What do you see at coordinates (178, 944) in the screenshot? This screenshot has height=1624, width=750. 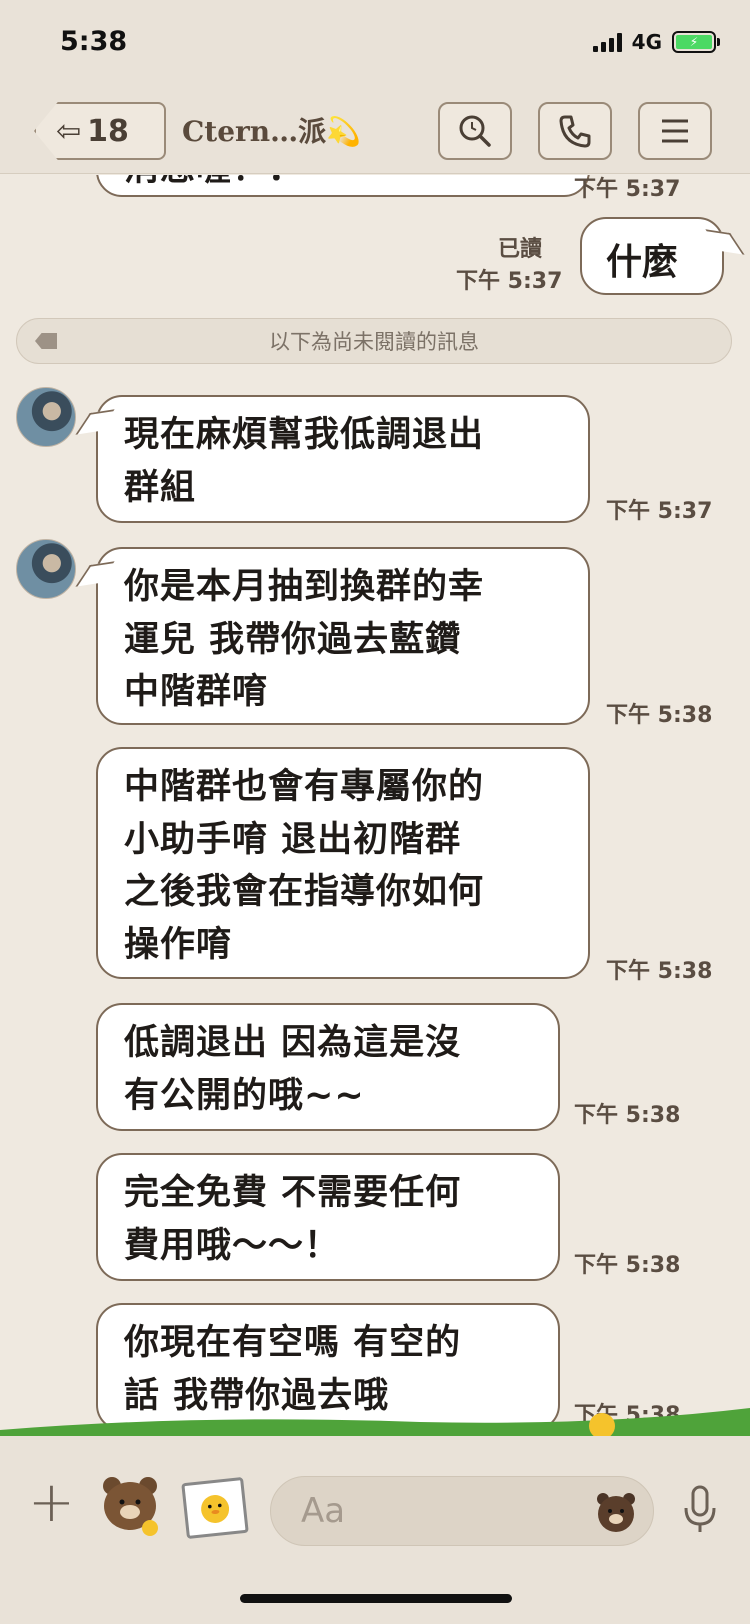 I see `message-line: 操作唷` at bounding box center [178, 944].